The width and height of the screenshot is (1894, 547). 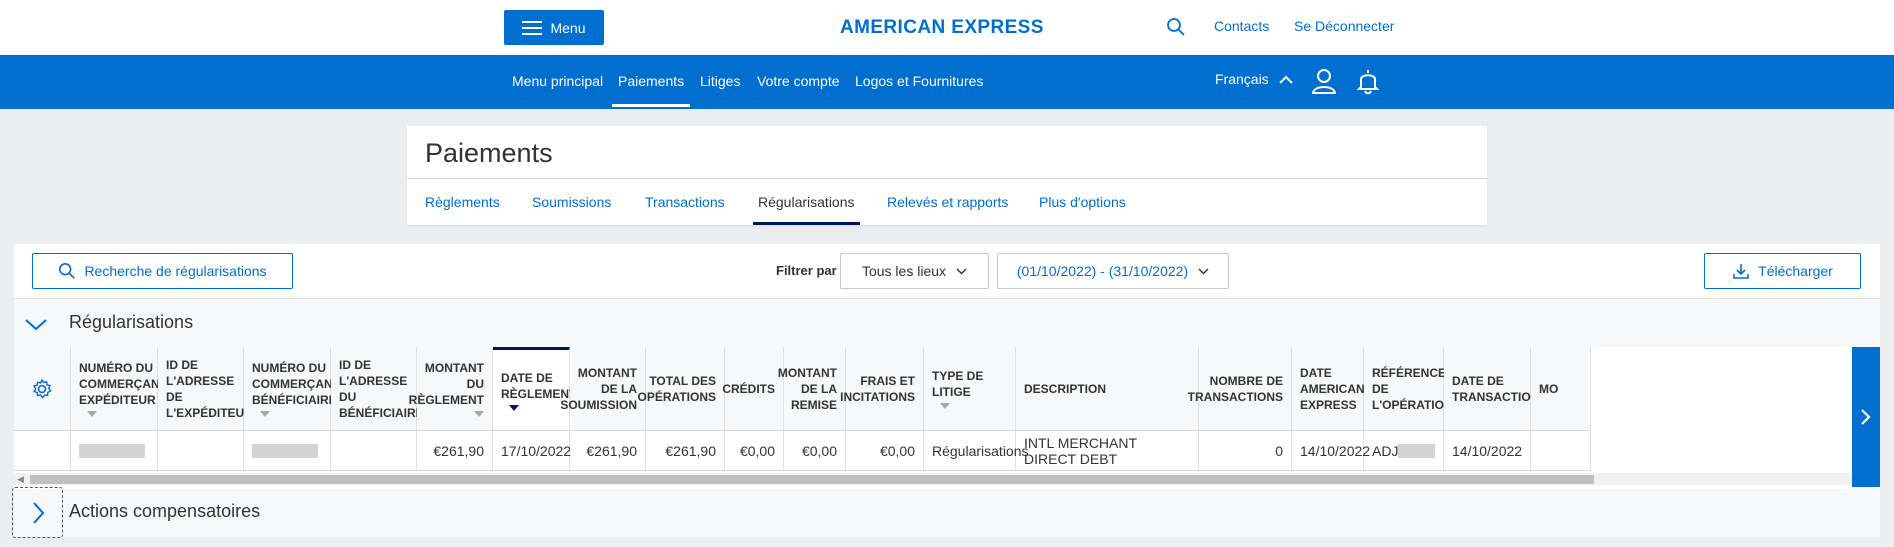 I want to click on column-header-submission-amount: Montant de la soumission, so click(x=603, y=389).